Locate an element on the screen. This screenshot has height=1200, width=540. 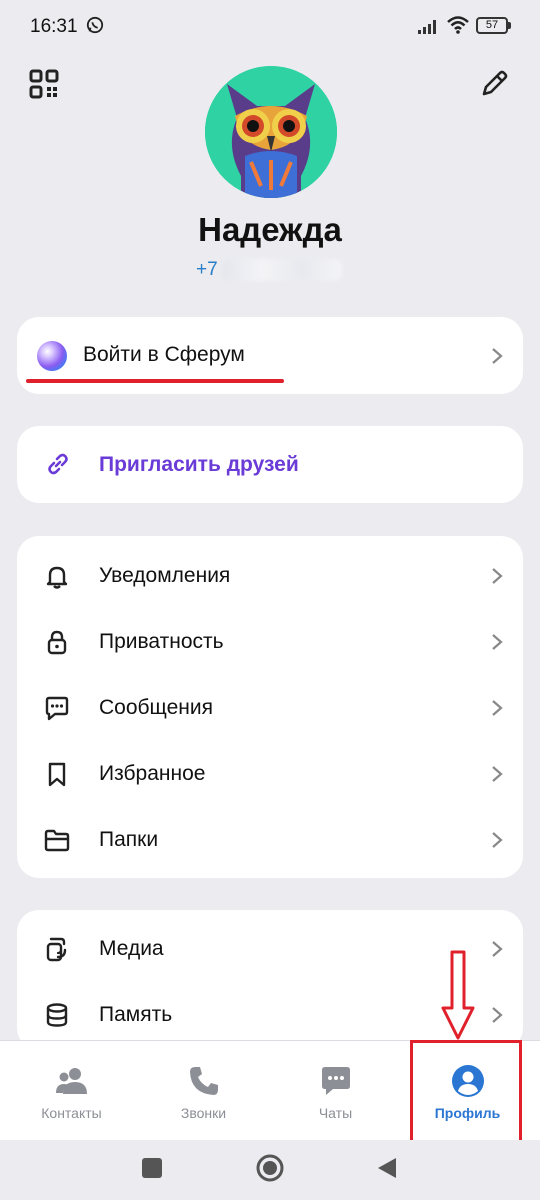
system-navigation-bar is located at coordinates (270, 1170).